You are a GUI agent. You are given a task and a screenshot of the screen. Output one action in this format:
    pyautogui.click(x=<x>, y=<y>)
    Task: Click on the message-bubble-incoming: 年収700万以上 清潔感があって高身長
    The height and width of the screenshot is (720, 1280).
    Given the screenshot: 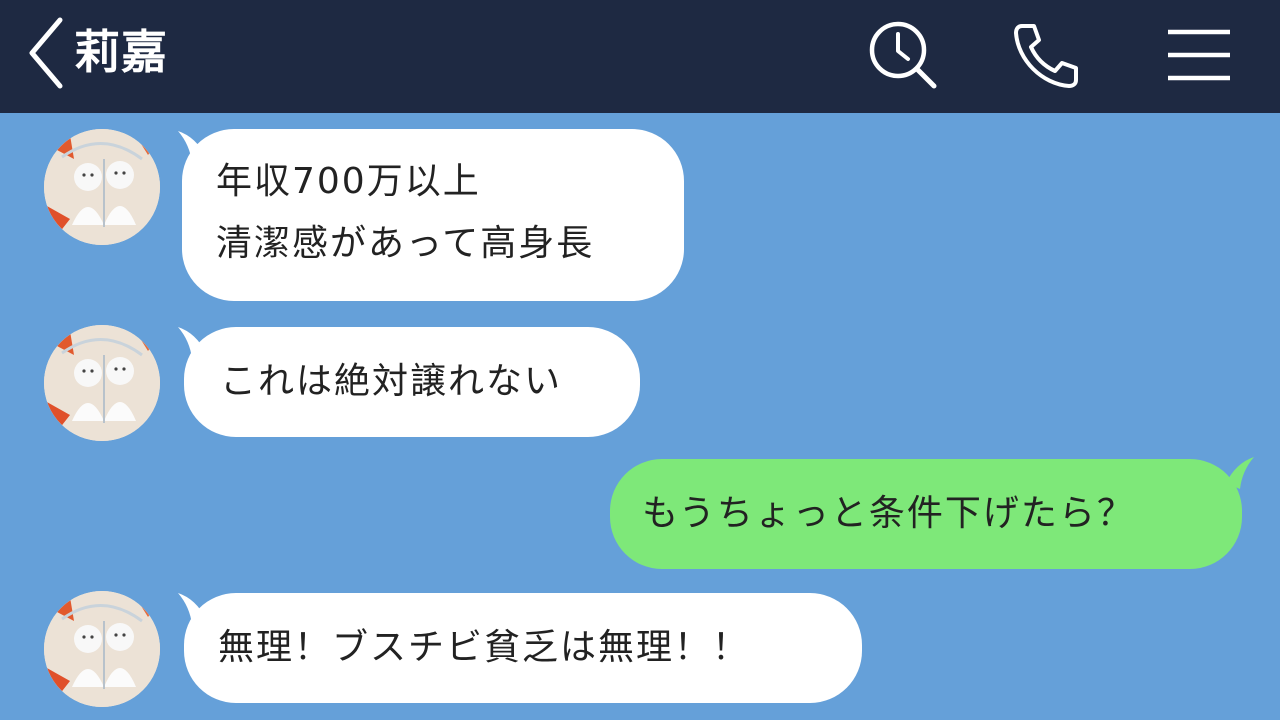 What is the action you would take?
    pyautogui.click(x=433, y=215)
    